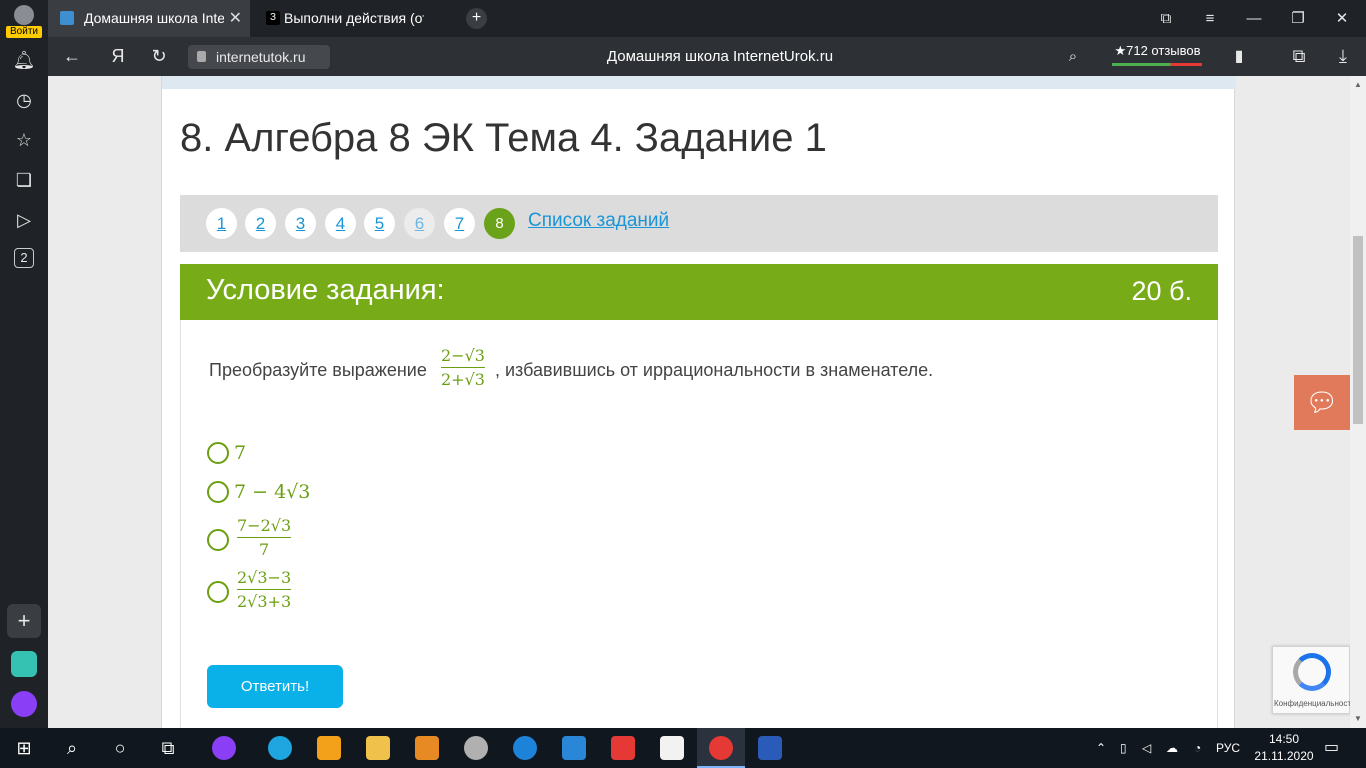  I want to click on downloads-icon: ⤓, so click(1343, 56).